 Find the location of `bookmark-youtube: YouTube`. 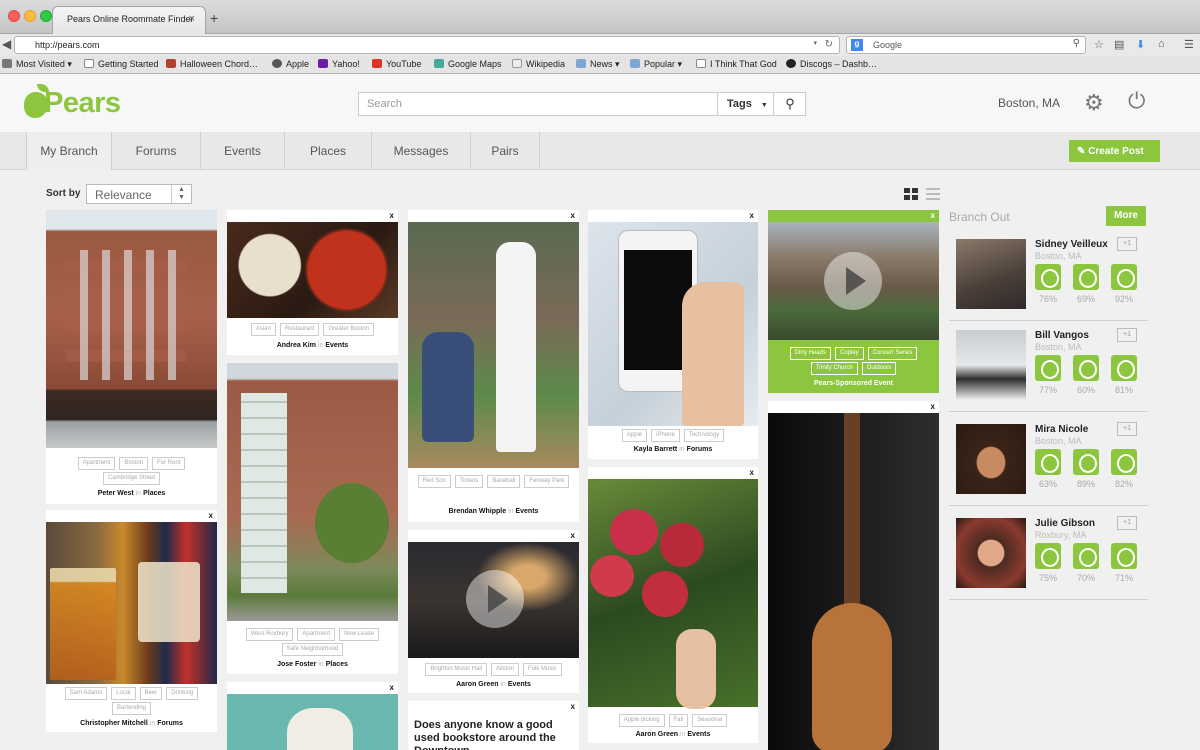

bookmark-youtube: YouTube is located at coordinates (396, 64).